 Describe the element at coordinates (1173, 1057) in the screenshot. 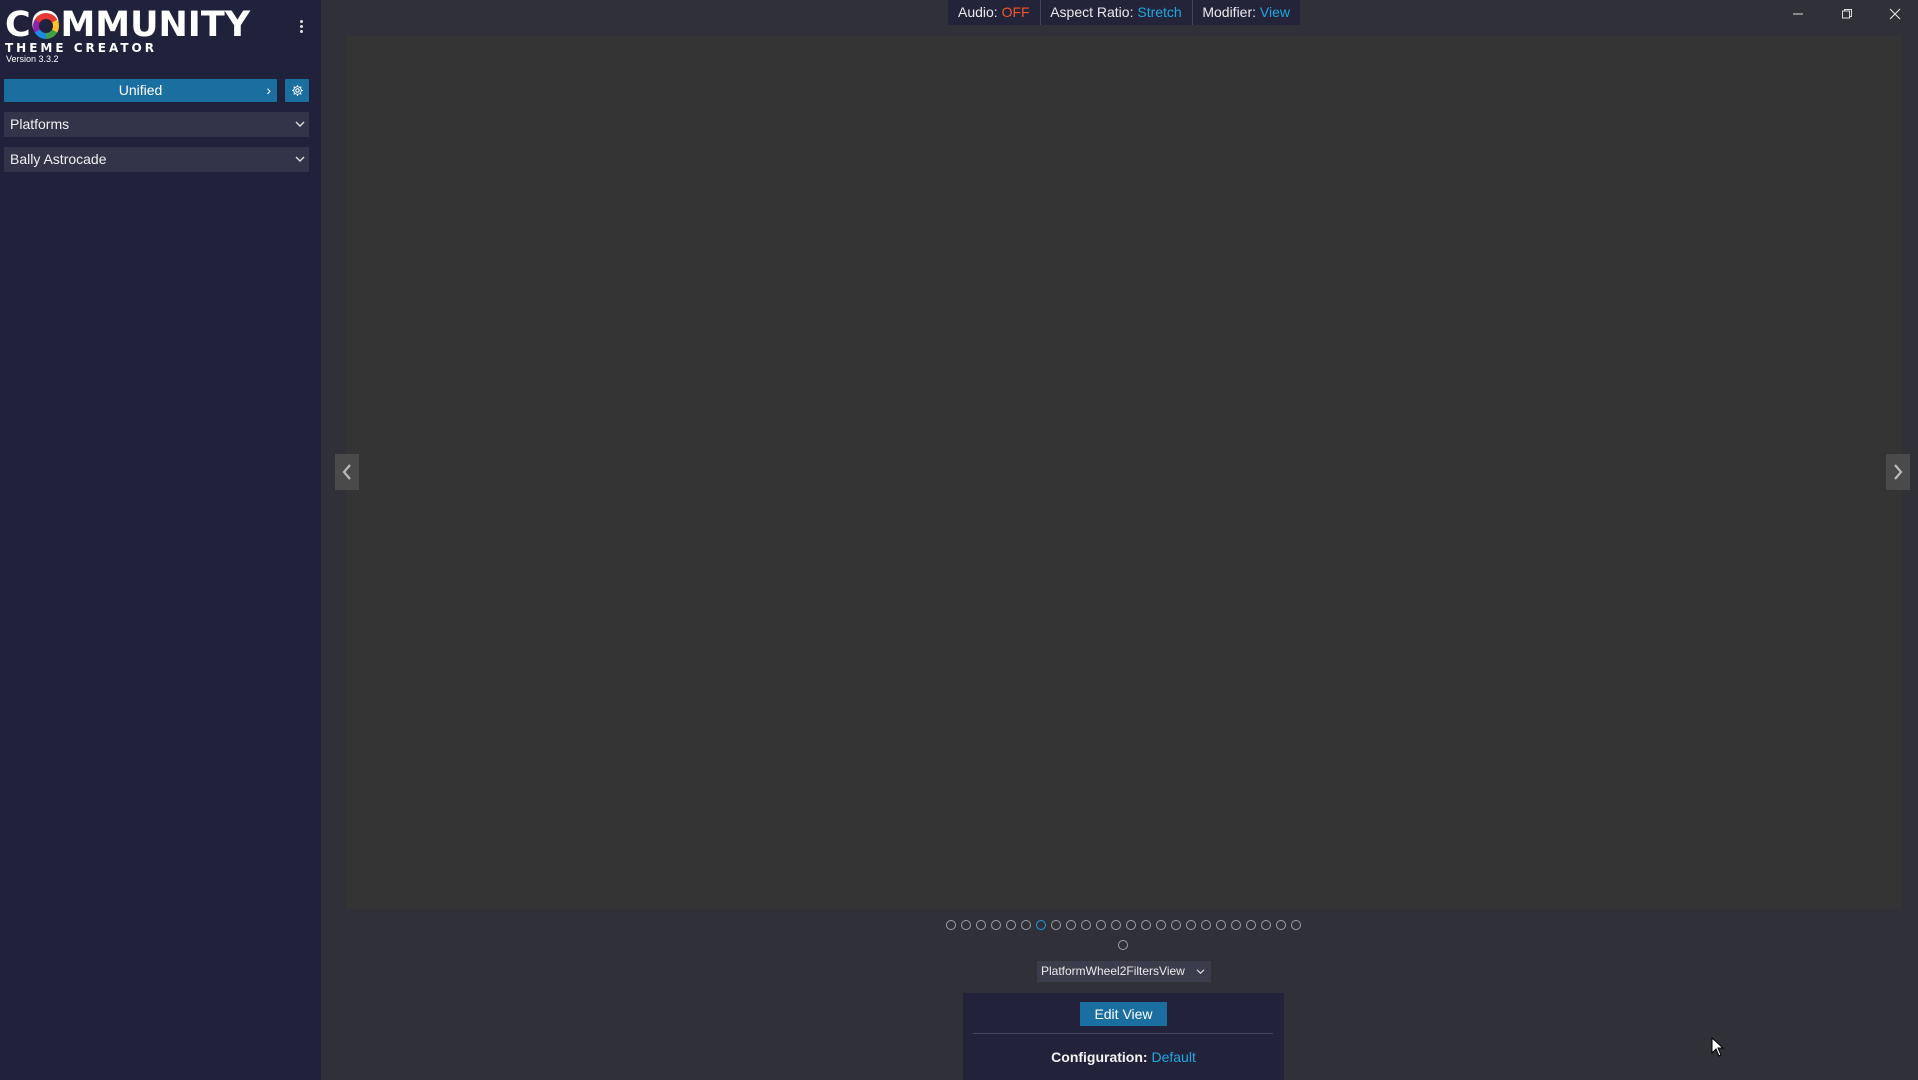

I see `configuration-value: Default` at that location.